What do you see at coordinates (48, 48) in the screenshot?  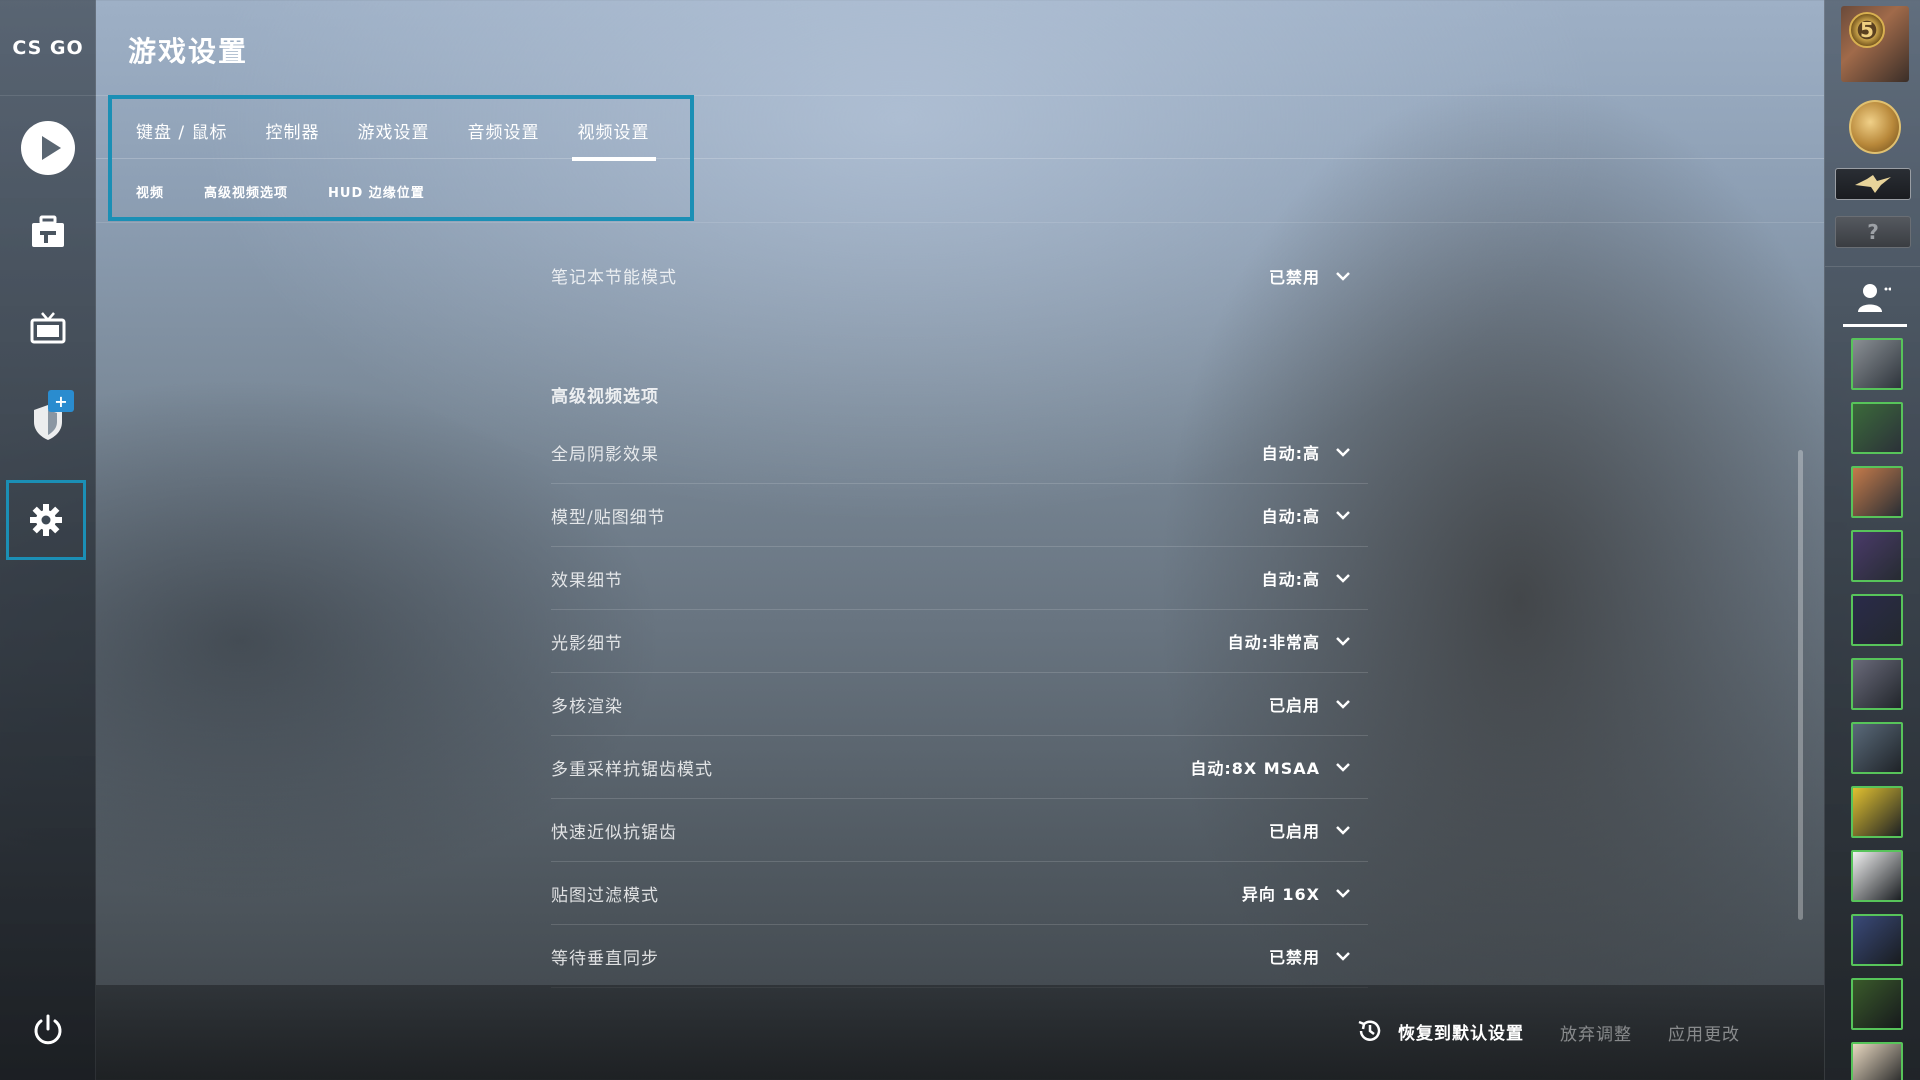 I see `csgo-logo: CS GO` at bounding box center [48, 48].